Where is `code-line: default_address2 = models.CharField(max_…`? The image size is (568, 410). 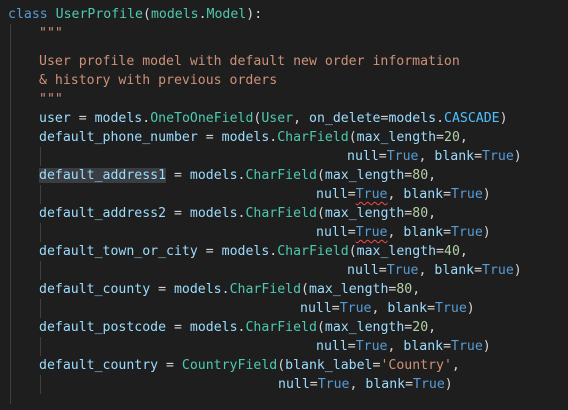 code-line: default_address2 = models.CharField(max_… is located at coordinates (238, 213).